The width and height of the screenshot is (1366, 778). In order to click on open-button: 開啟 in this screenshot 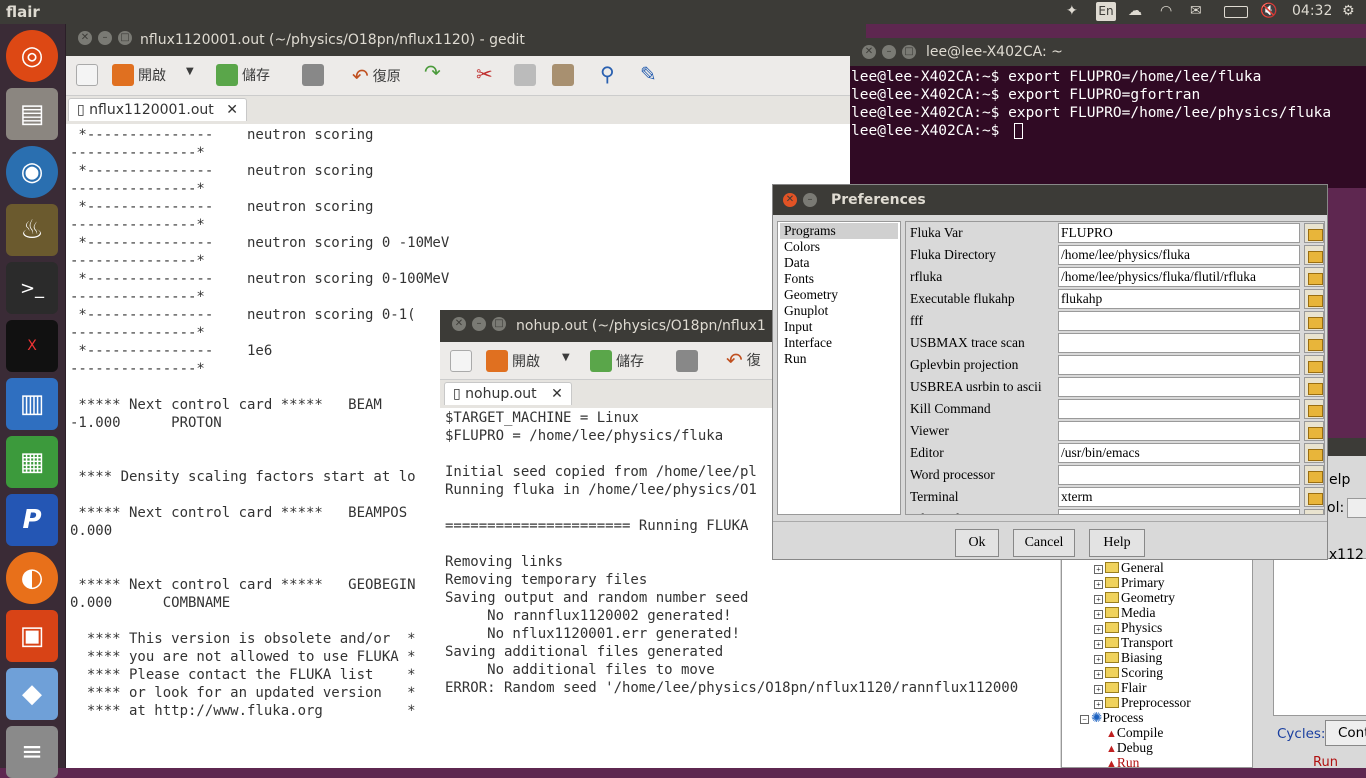, I will do `click(513, 361)`.